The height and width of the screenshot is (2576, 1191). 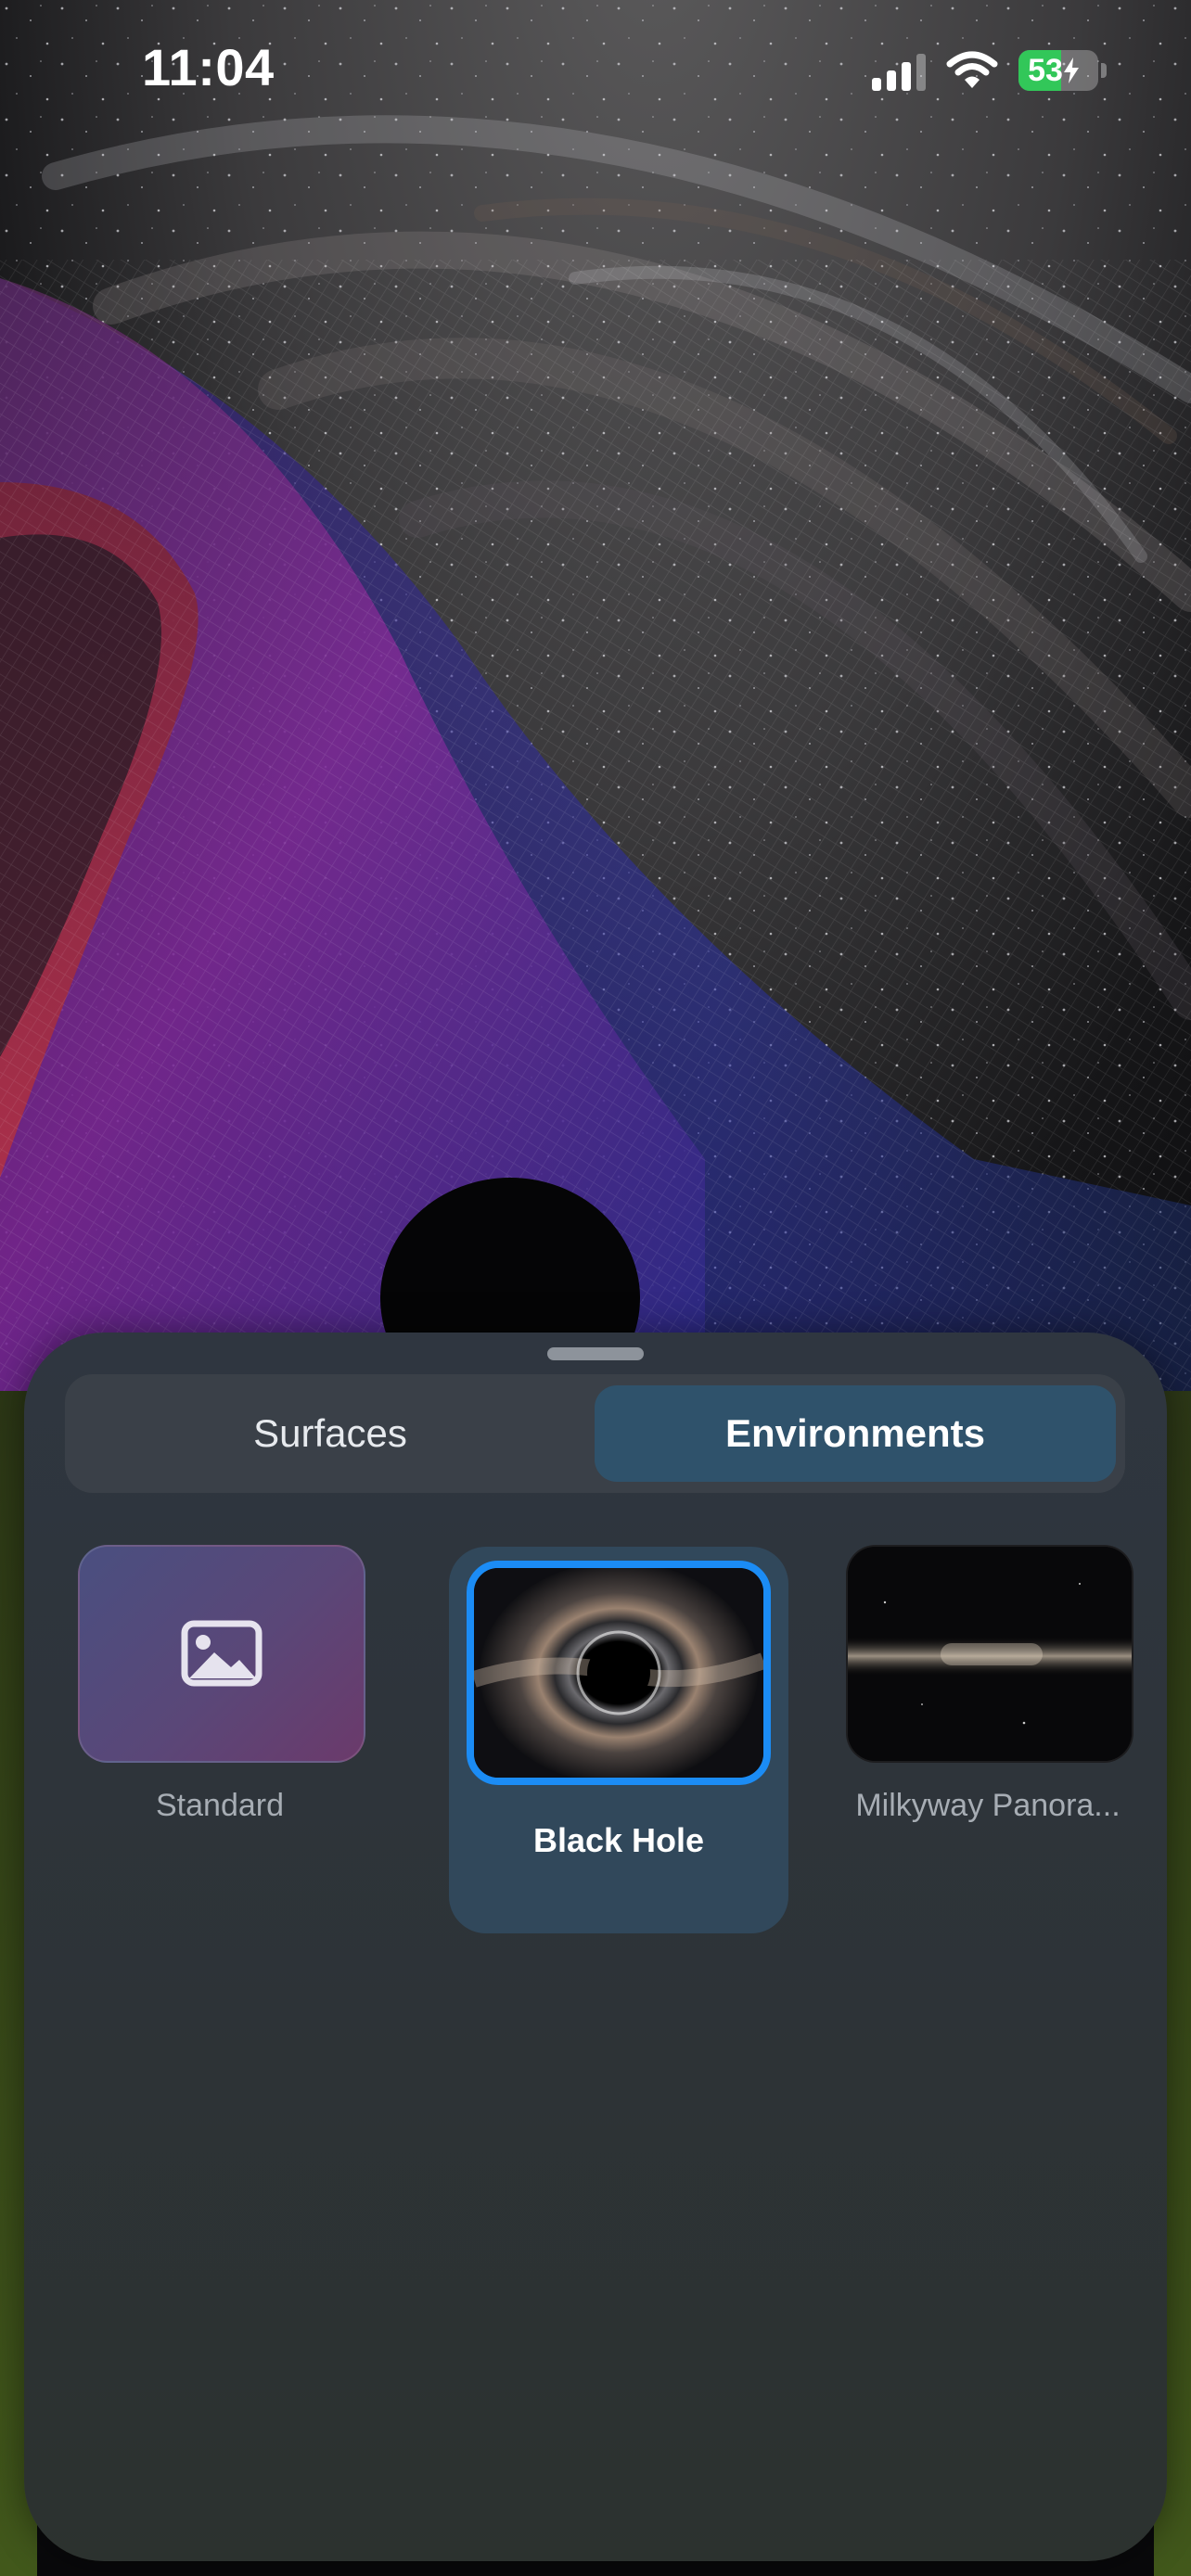 I want to click on battery-percent: 53, so click(x=1053, y=71).